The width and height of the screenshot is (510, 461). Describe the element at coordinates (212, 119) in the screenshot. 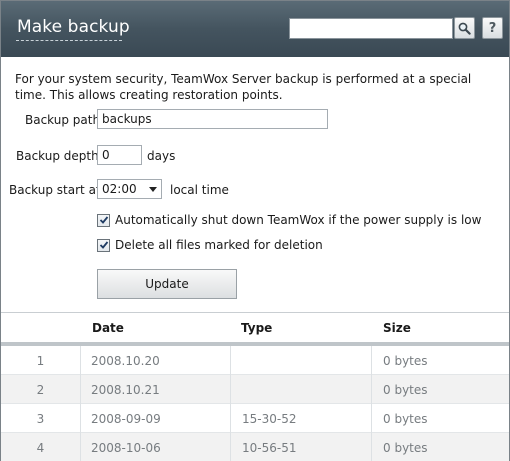

I see `backup-path-input` at that location.